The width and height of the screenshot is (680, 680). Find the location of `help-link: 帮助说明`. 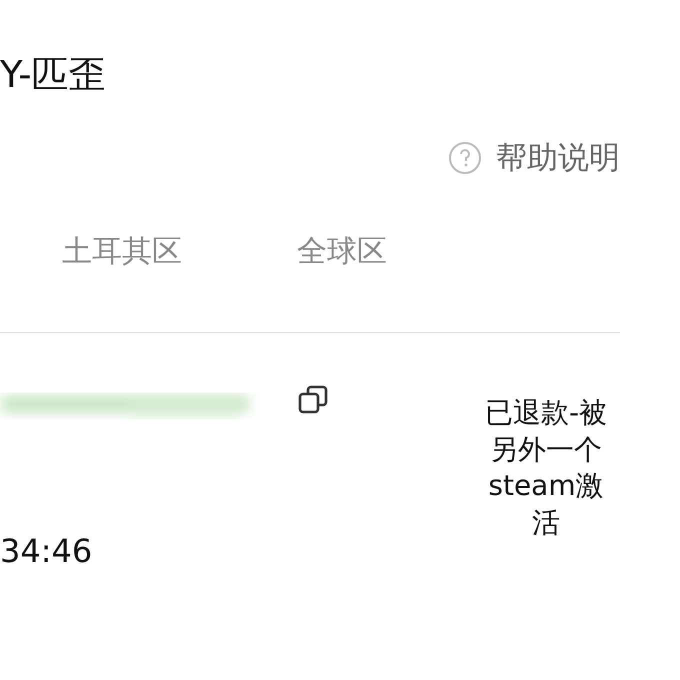

help-link: 帮助说明 is located at coordinates (558, 158).